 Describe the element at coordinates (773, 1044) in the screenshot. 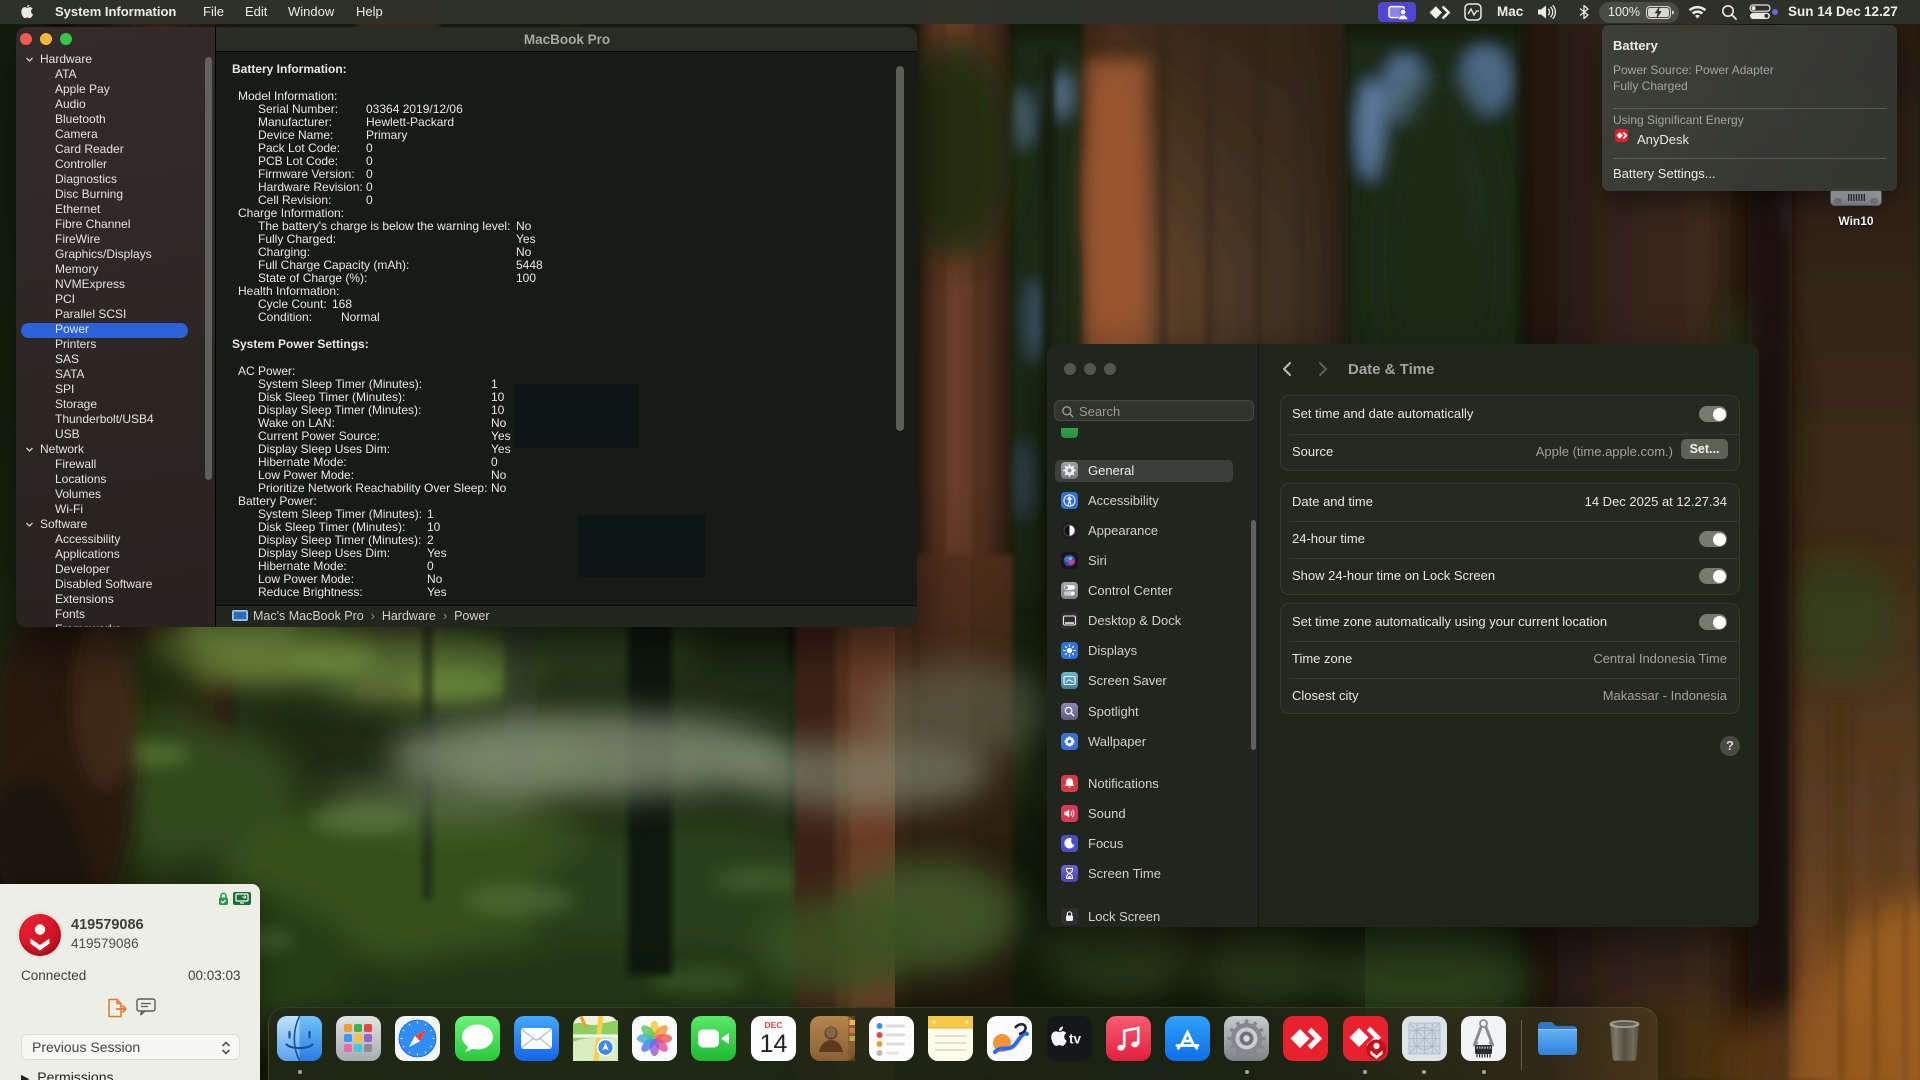

I see `svg-text: 14` at that location.